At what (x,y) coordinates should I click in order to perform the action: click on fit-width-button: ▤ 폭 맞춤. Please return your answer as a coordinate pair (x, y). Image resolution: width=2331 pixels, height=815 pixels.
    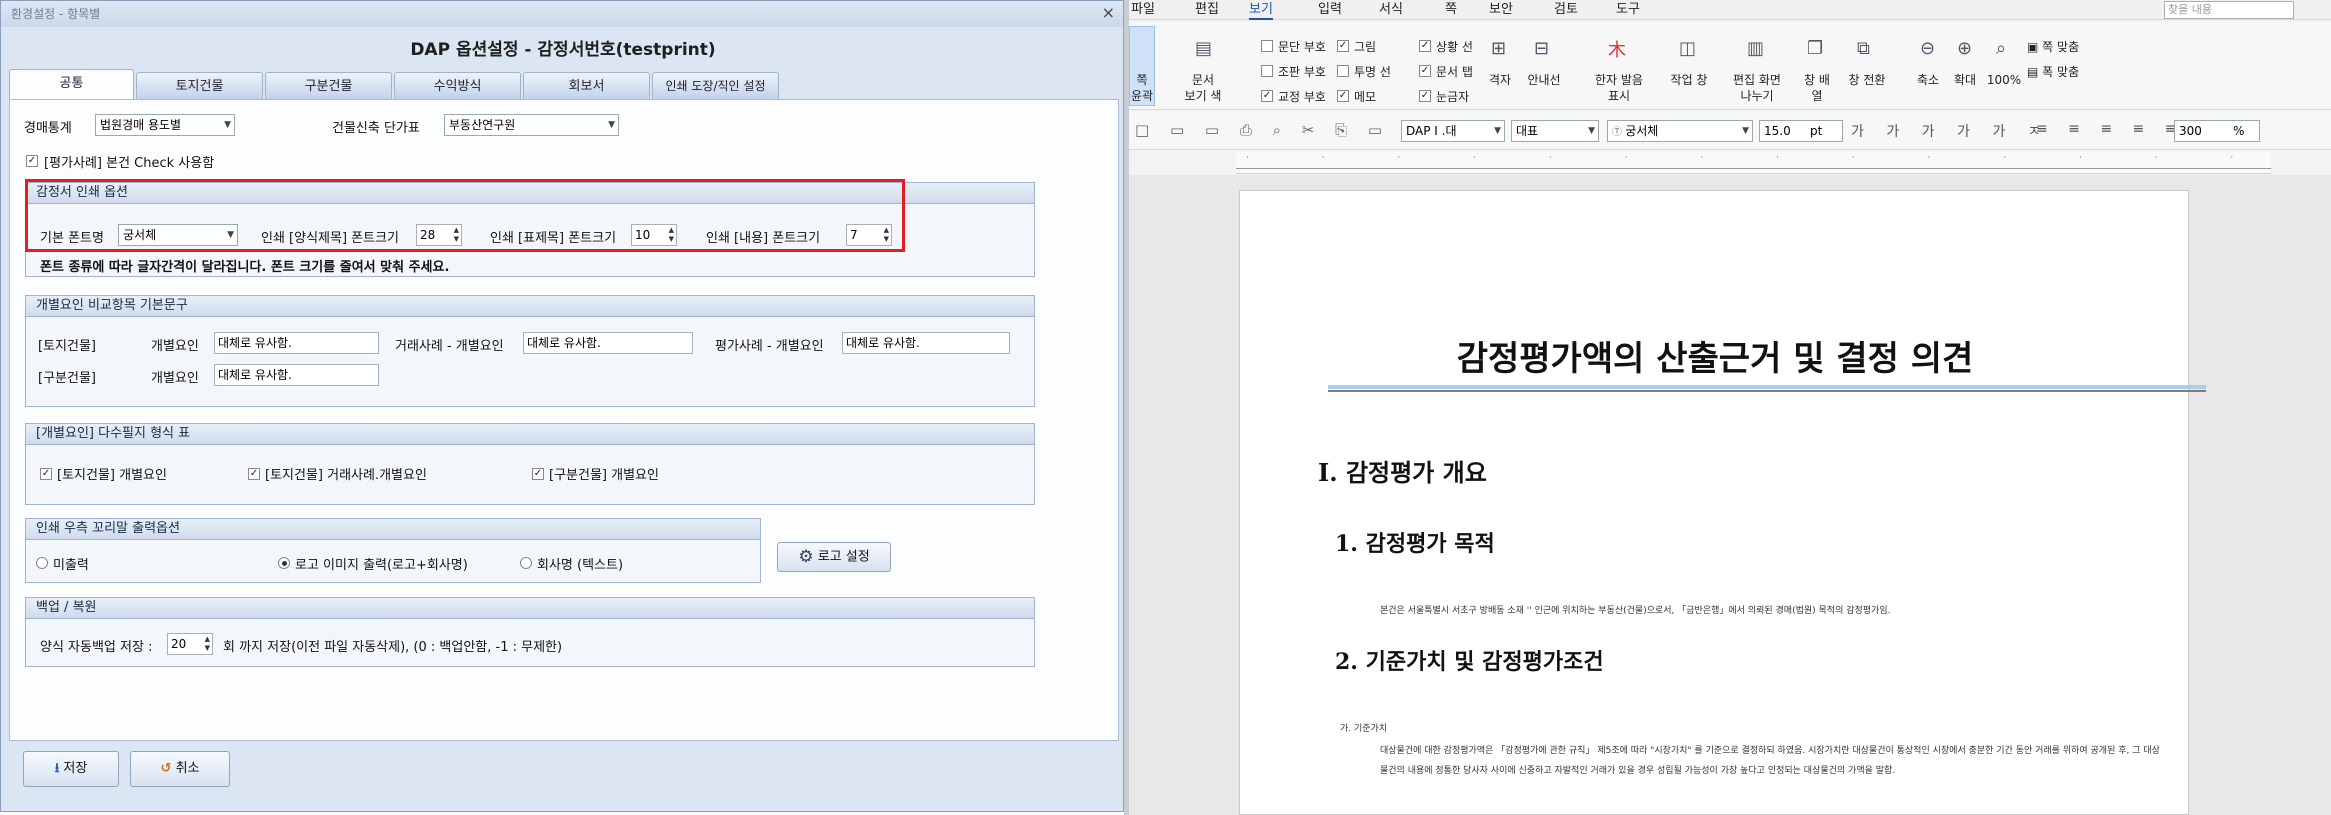
    Looking at the image, I should click on (2053, 71).